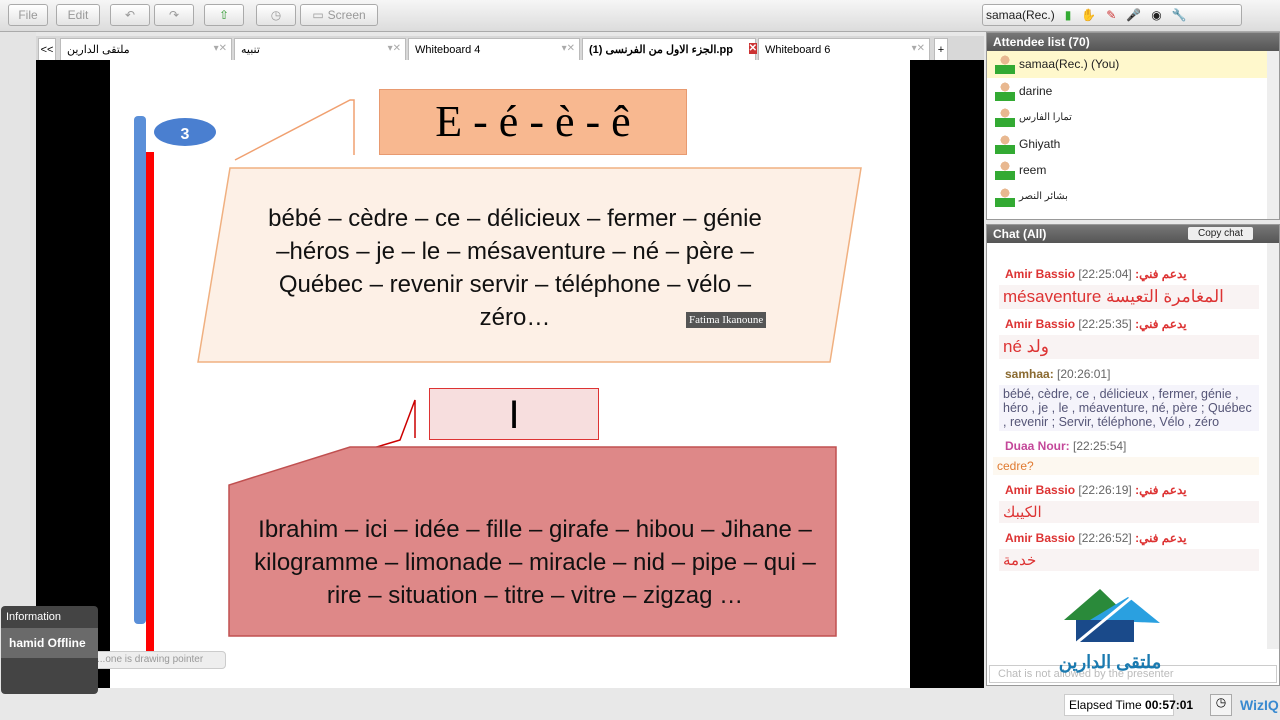 The image size is (1280, 720). What do you see at coordinates (669, 49) in the screenshot?
I see `tab-active-pptx: الجزء الاول من الفرنسى (1).pp ✕` at bounding box center [669, 49].